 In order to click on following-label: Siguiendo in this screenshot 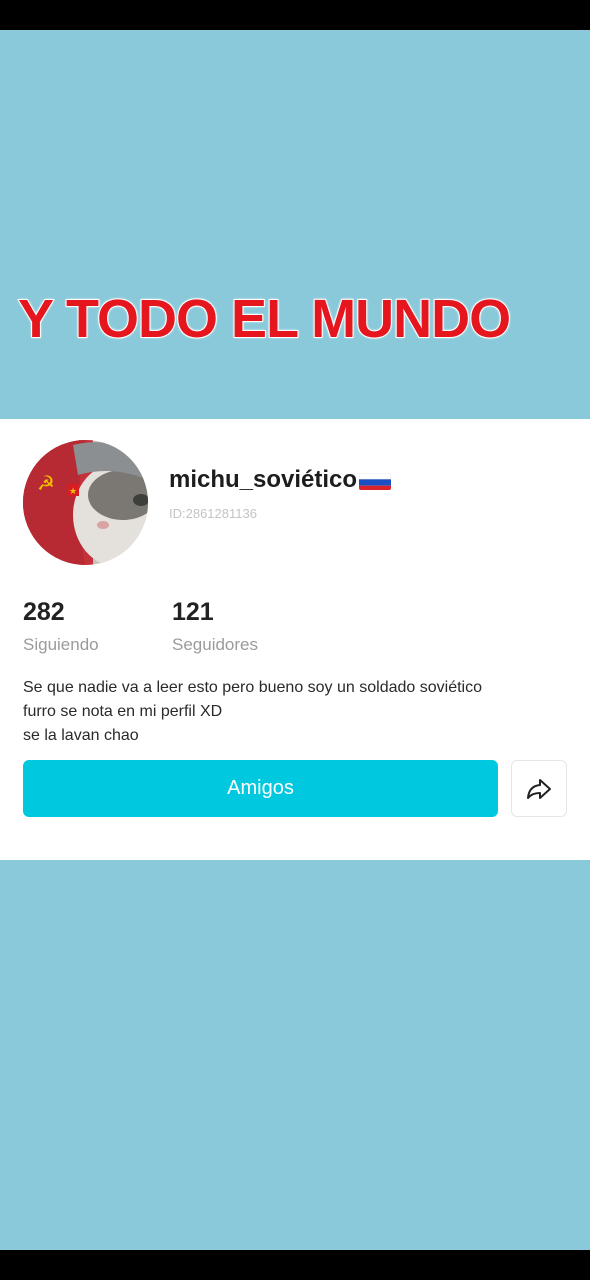, I will do `click(61, 645)`.